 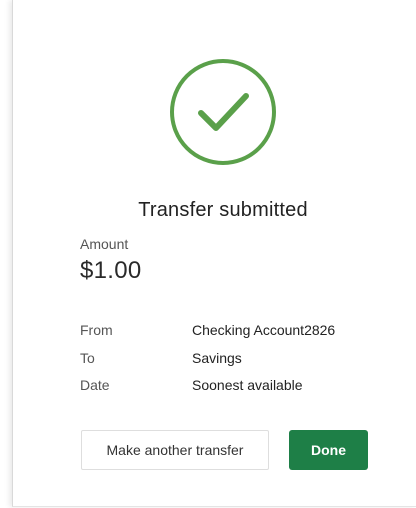 What do you see at coordinates (111, 270) in the screenshot?
I see `amount-value: $1.00` at bounding box center [111, 270].